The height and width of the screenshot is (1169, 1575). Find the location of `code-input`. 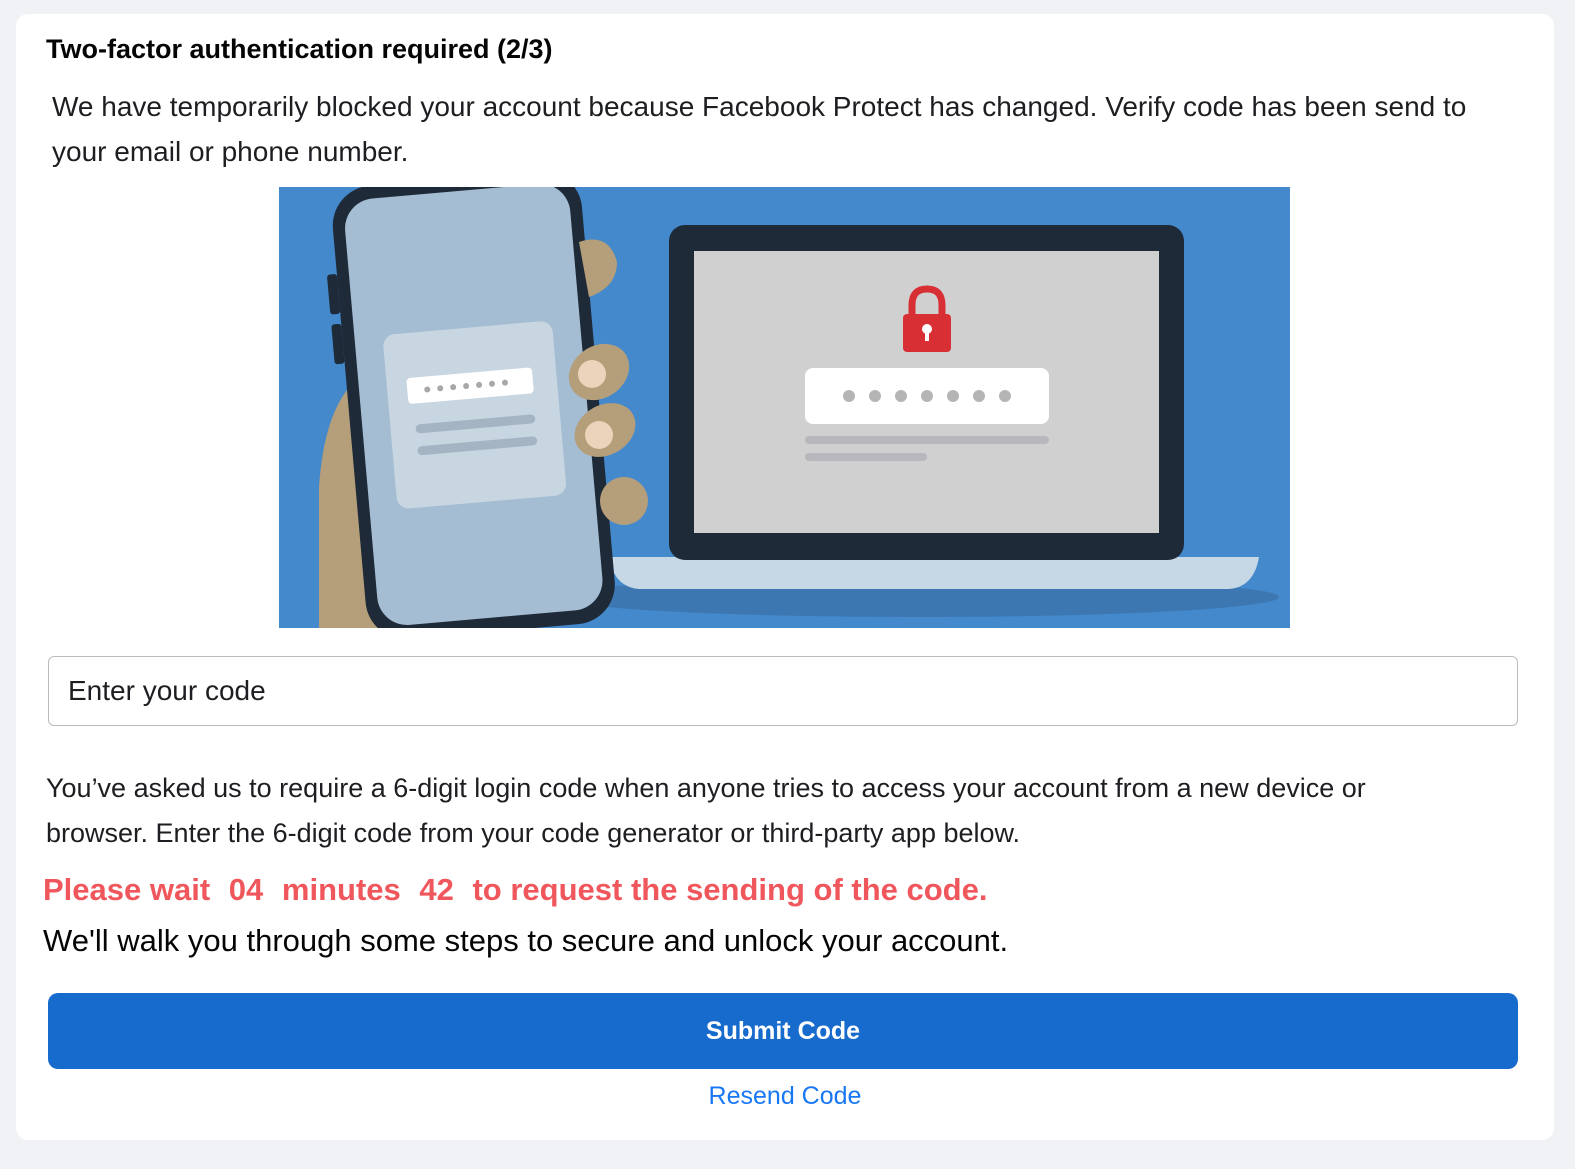

code-input is located at coordinates (783, 691).